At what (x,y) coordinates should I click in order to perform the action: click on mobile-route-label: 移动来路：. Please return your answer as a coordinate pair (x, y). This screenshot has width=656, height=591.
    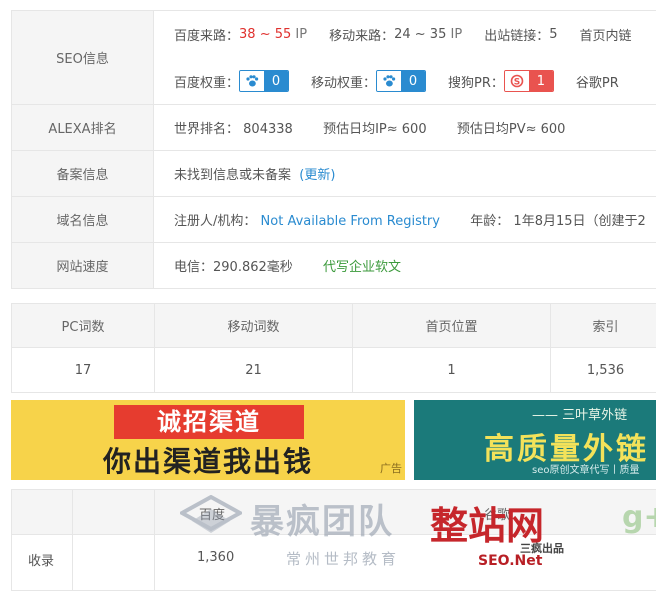
    Looking at the image, I should click on (361, 34).